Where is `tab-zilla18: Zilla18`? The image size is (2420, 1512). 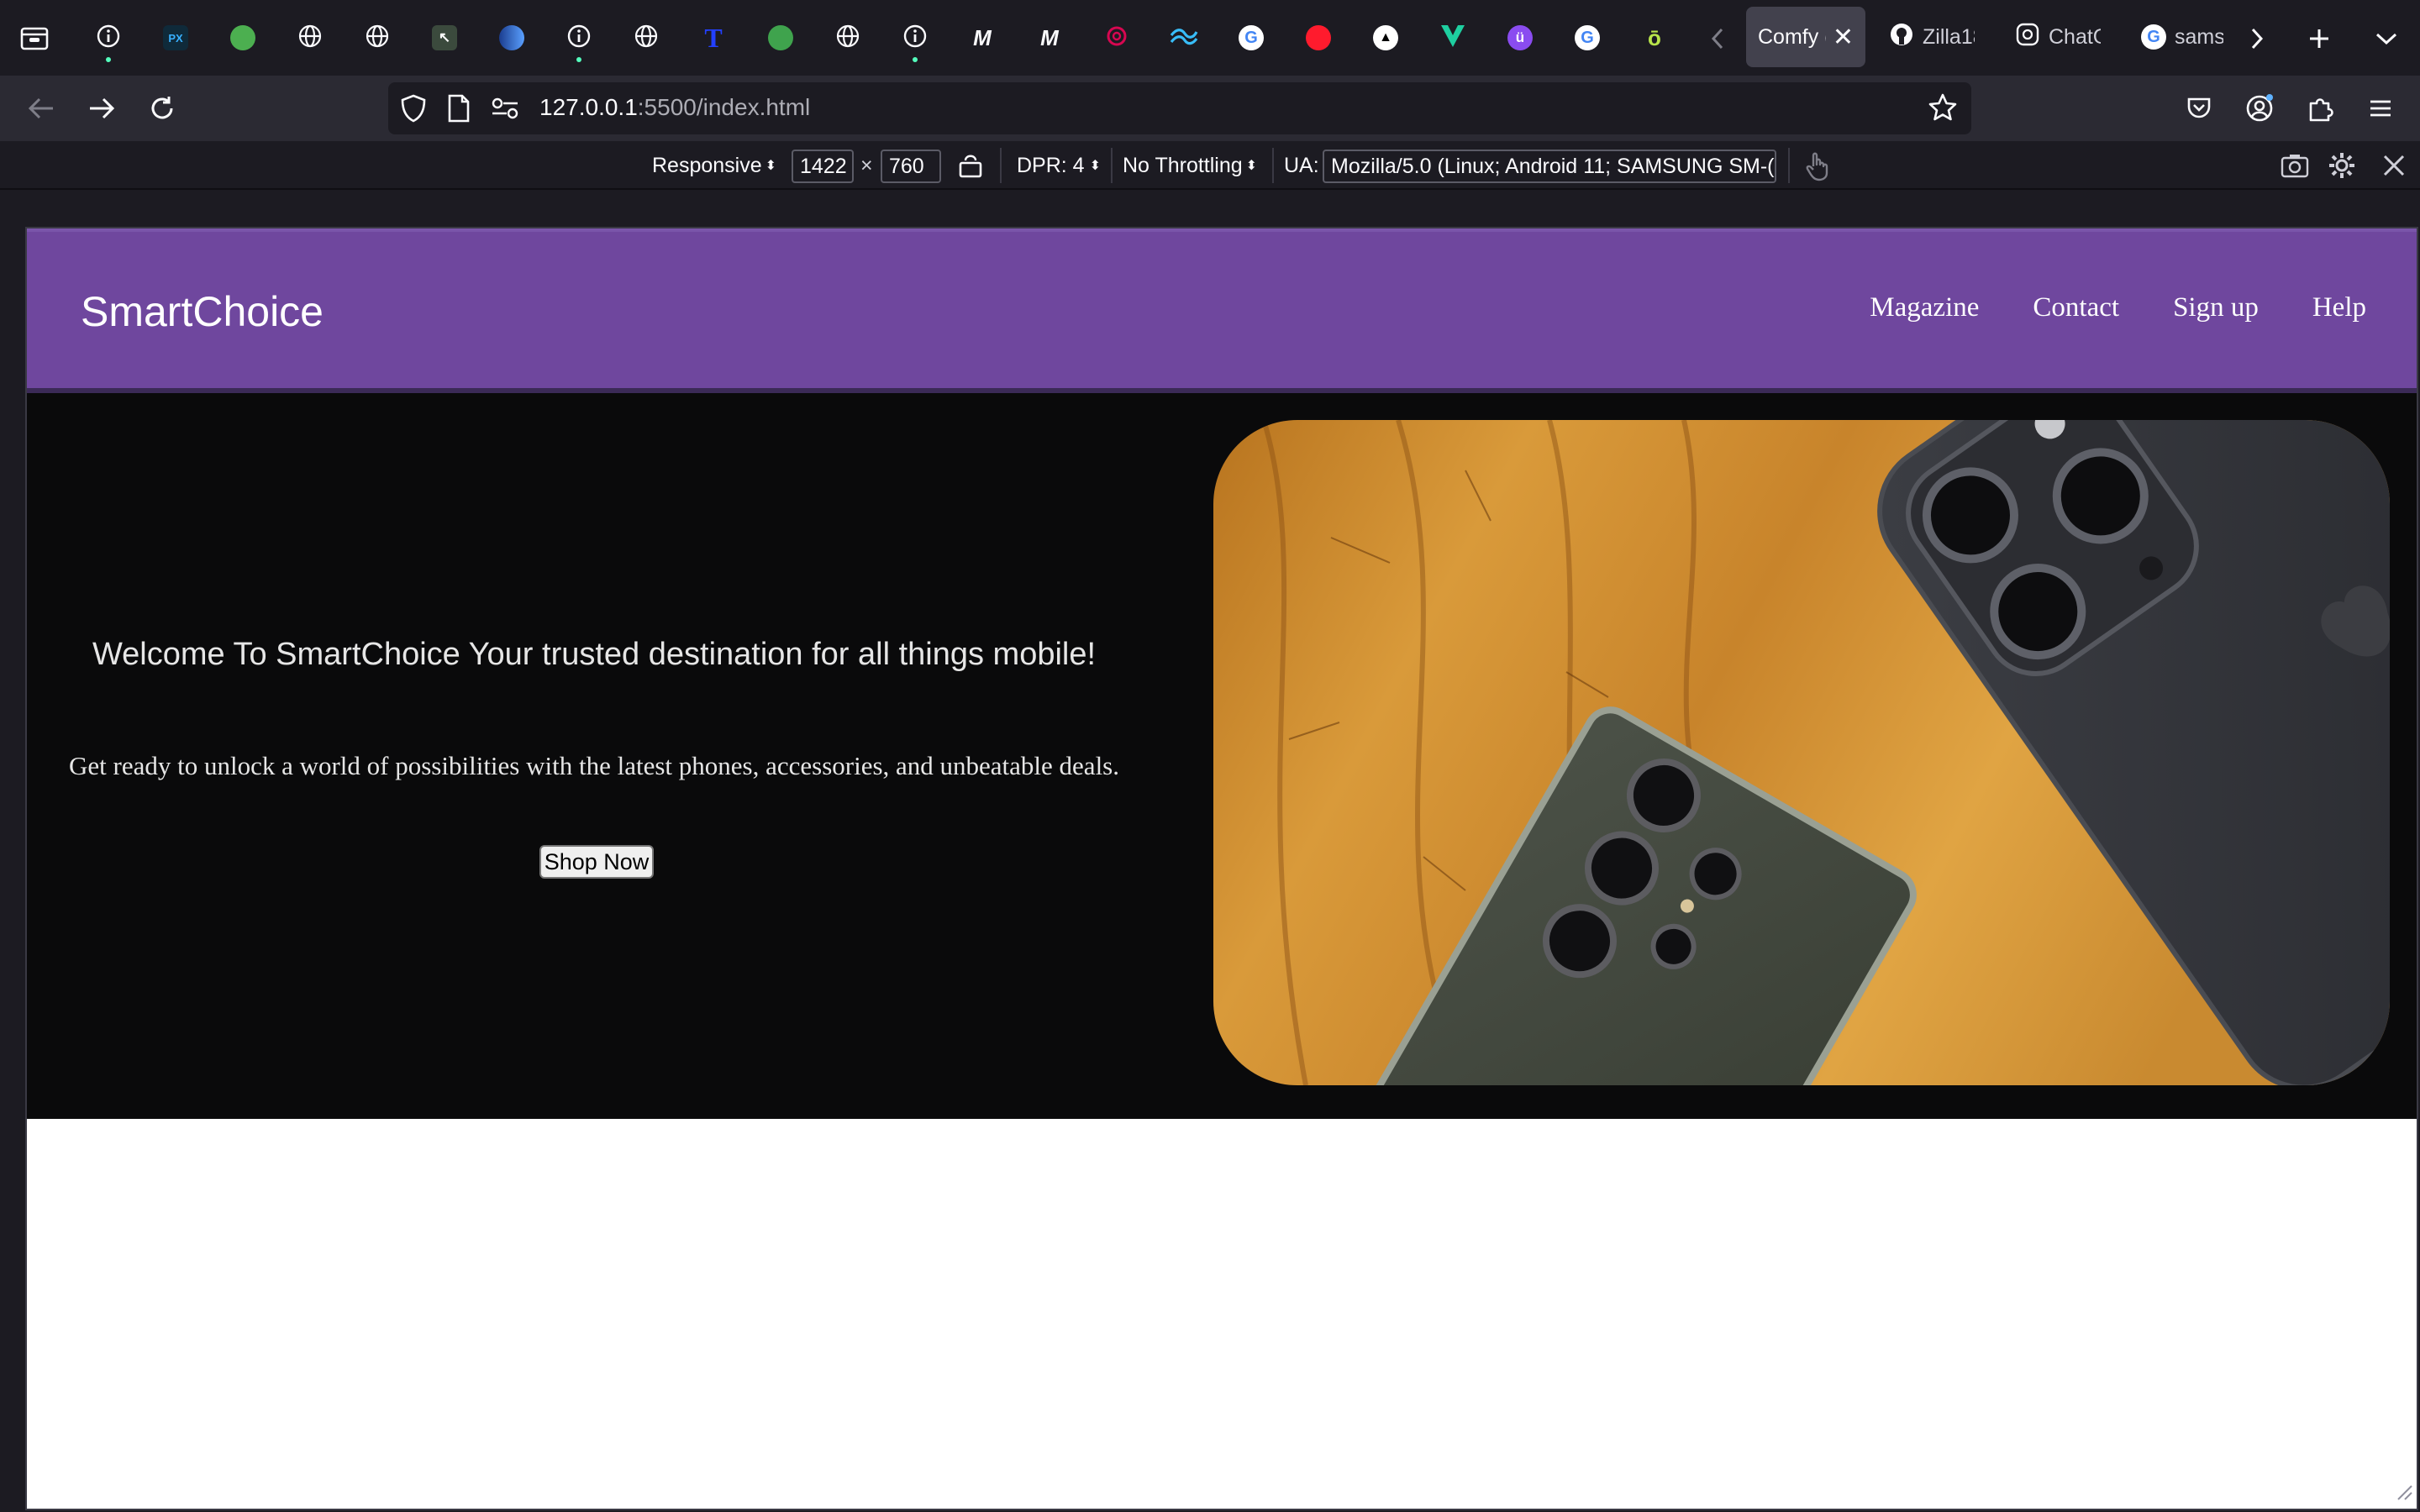
tab-zilla18: Zilla18 is located at coordinates (1931, 37).